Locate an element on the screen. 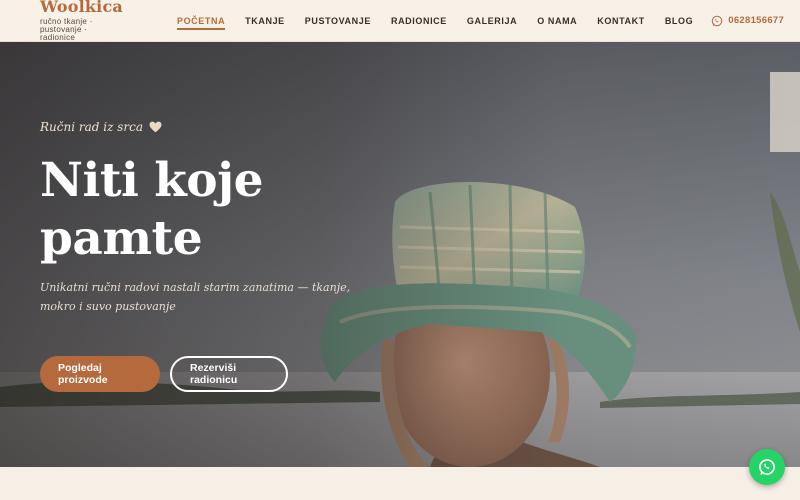 This screenshot has height=500, width=800. phone-number: 0628156677 is located at coordinates (756, 20).